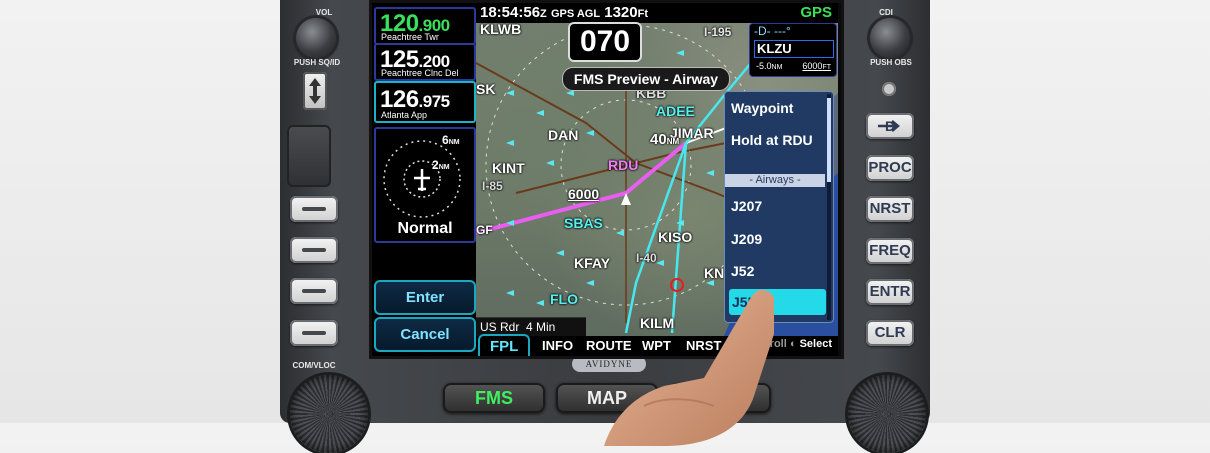 The height and width of the screenshot is (453, 1210). I want to click on freq-button: FREQ, so click(890, 251).